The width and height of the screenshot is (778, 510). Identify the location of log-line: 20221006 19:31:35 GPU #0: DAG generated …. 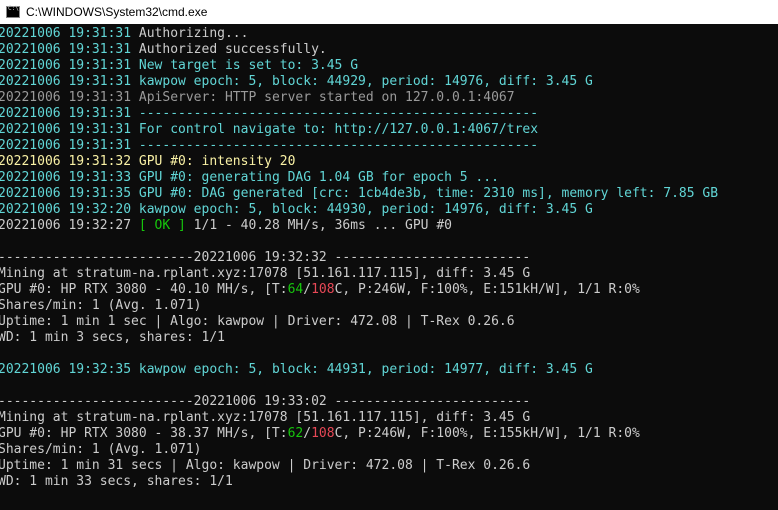
(359, 193).